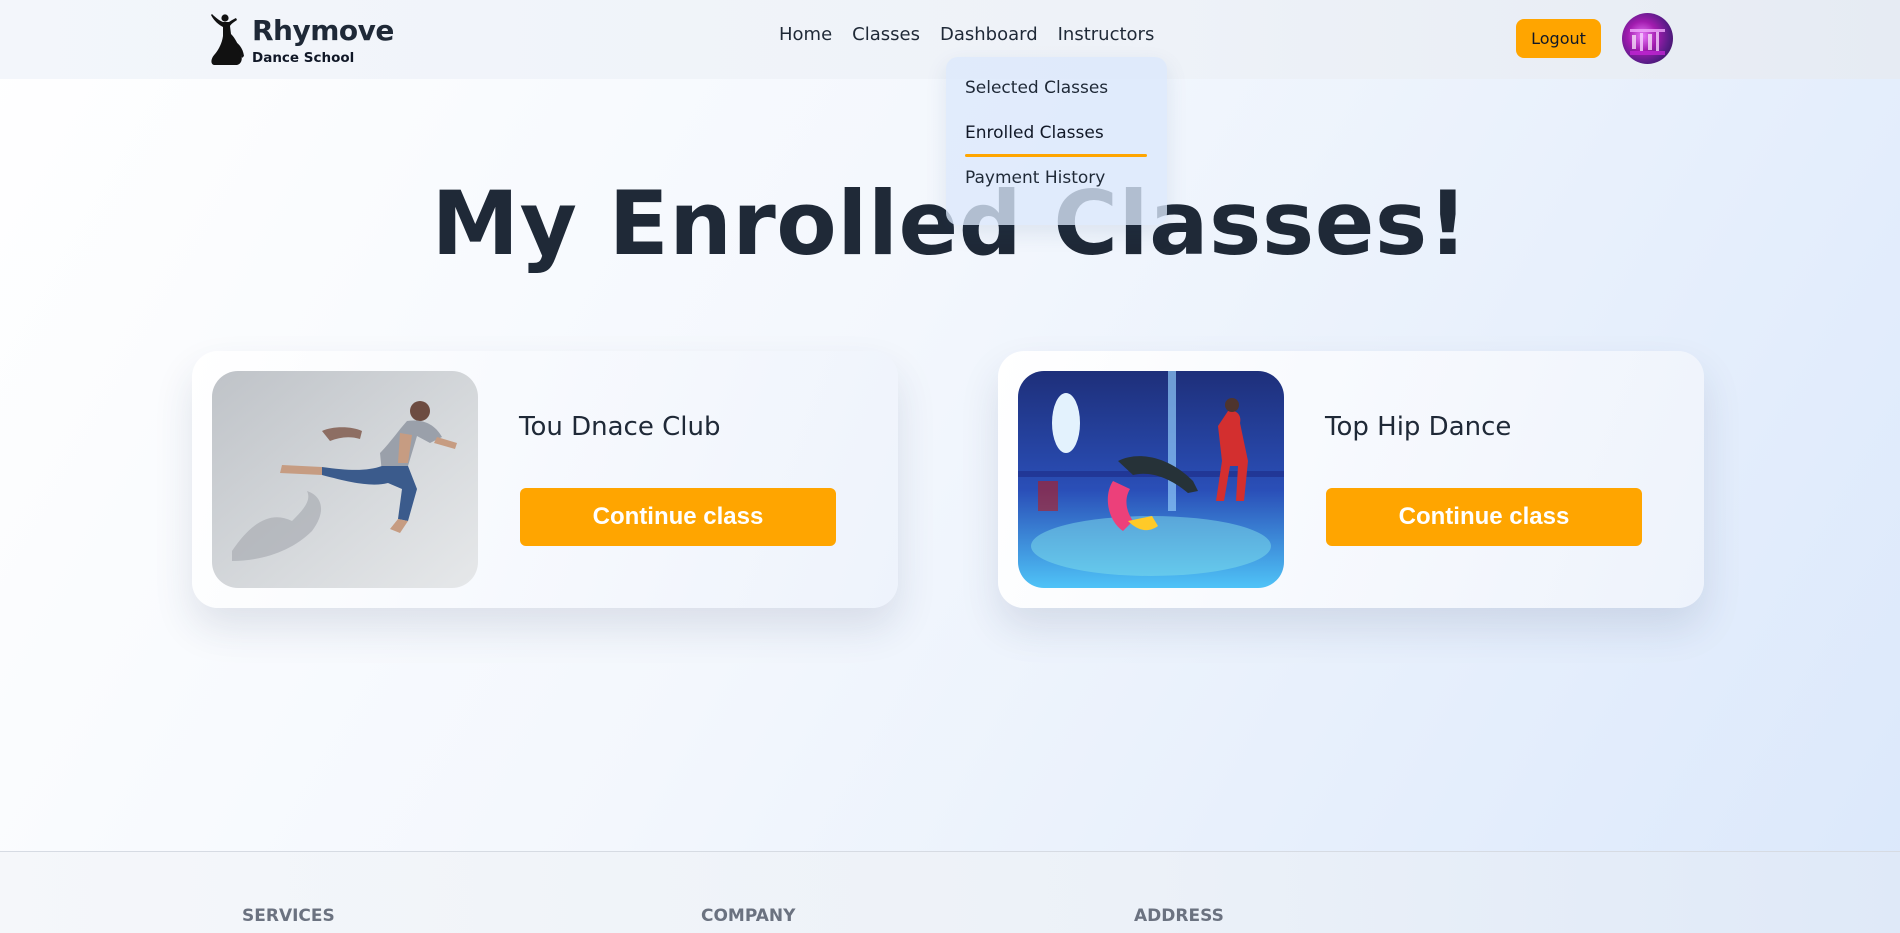  Describe the element at coordinates (1558, 38) in the screenshot. I see `logout-button: Logout` at that location.